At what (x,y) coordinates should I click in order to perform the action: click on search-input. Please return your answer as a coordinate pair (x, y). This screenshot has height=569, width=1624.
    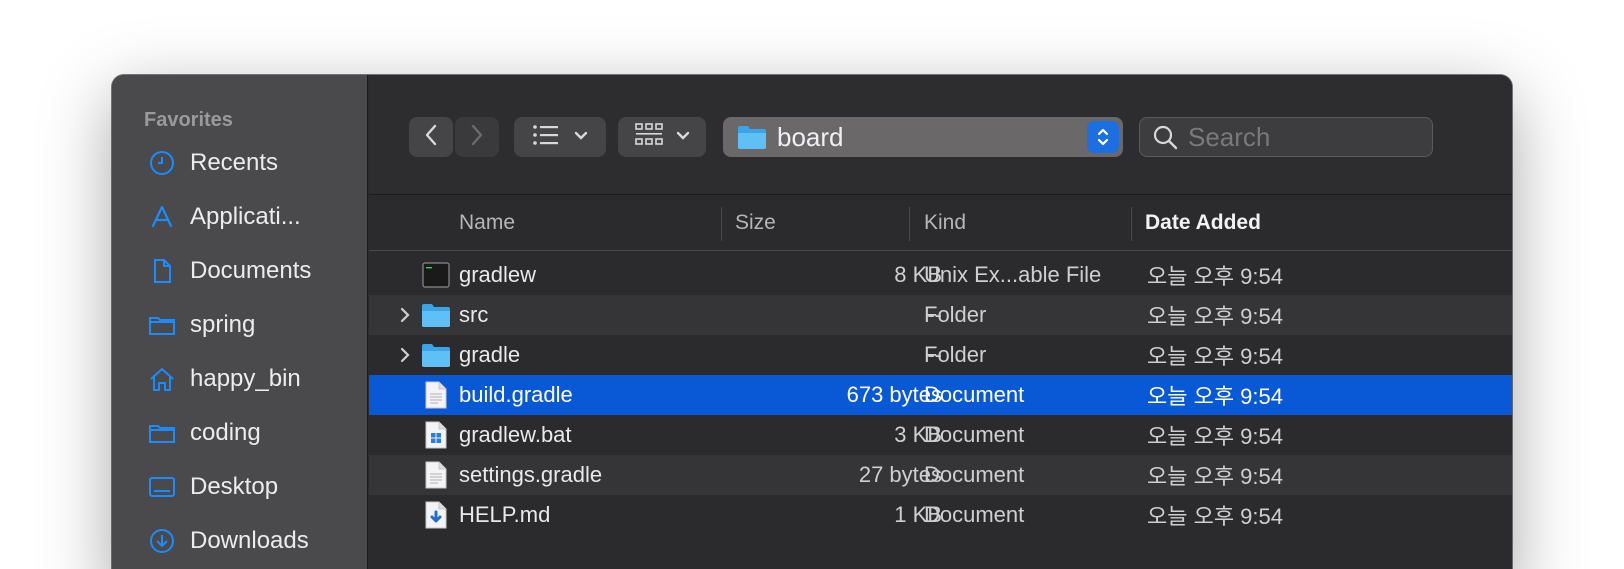
    Looking at the image, I should click on (1298, 137).